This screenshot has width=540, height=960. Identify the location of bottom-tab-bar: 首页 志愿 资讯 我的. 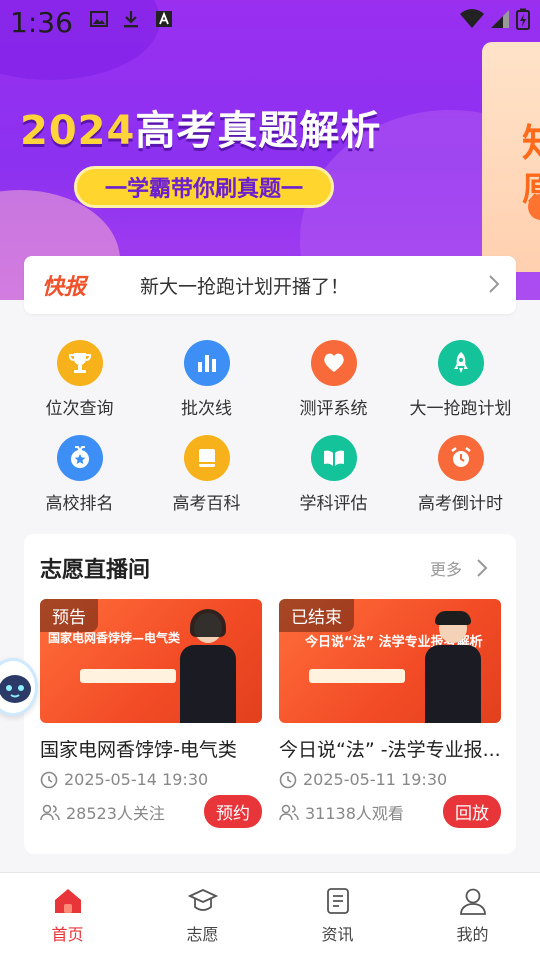
(270, 916).